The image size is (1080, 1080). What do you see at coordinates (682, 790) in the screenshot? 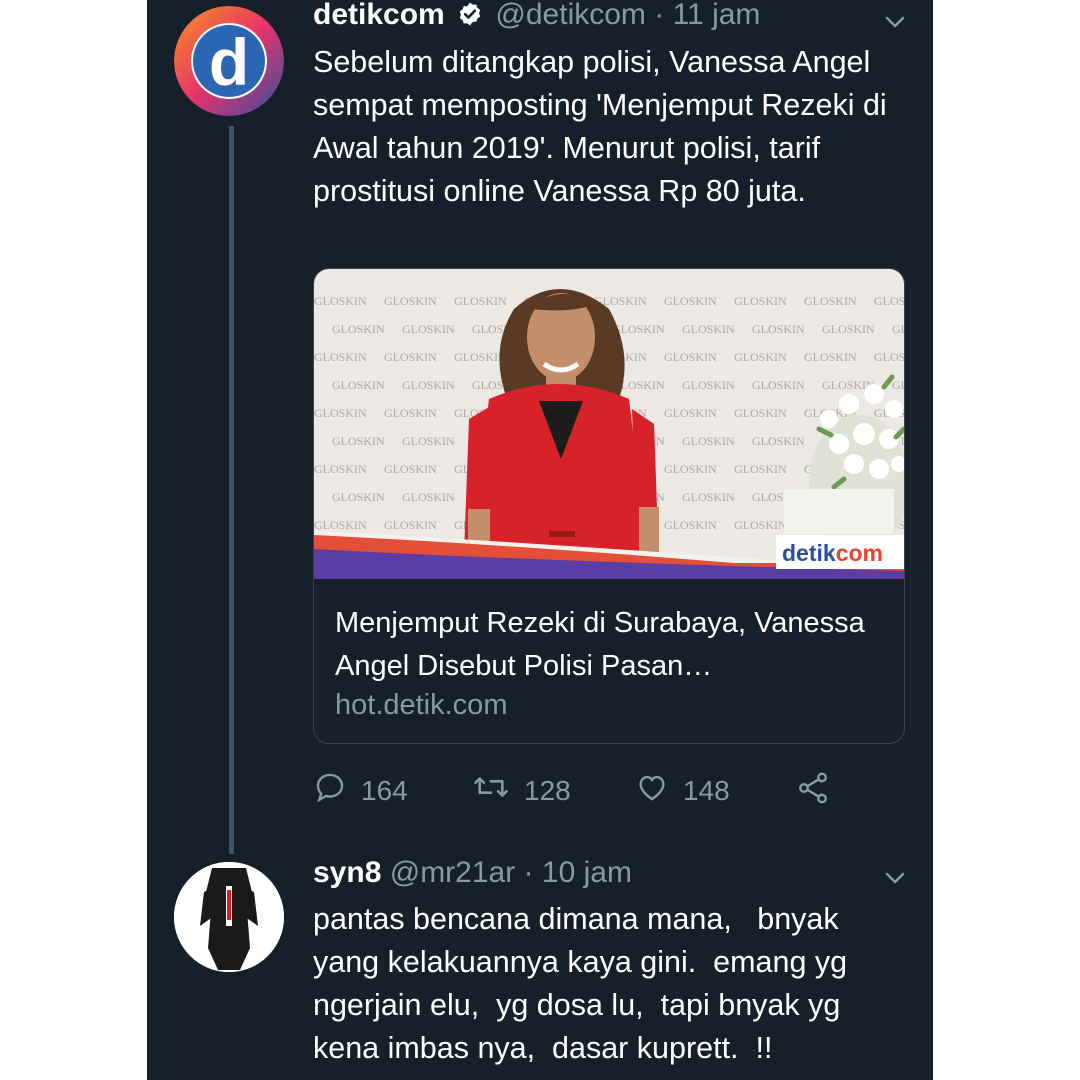
I see `like-button: 148` at bounding box center [682, 790].